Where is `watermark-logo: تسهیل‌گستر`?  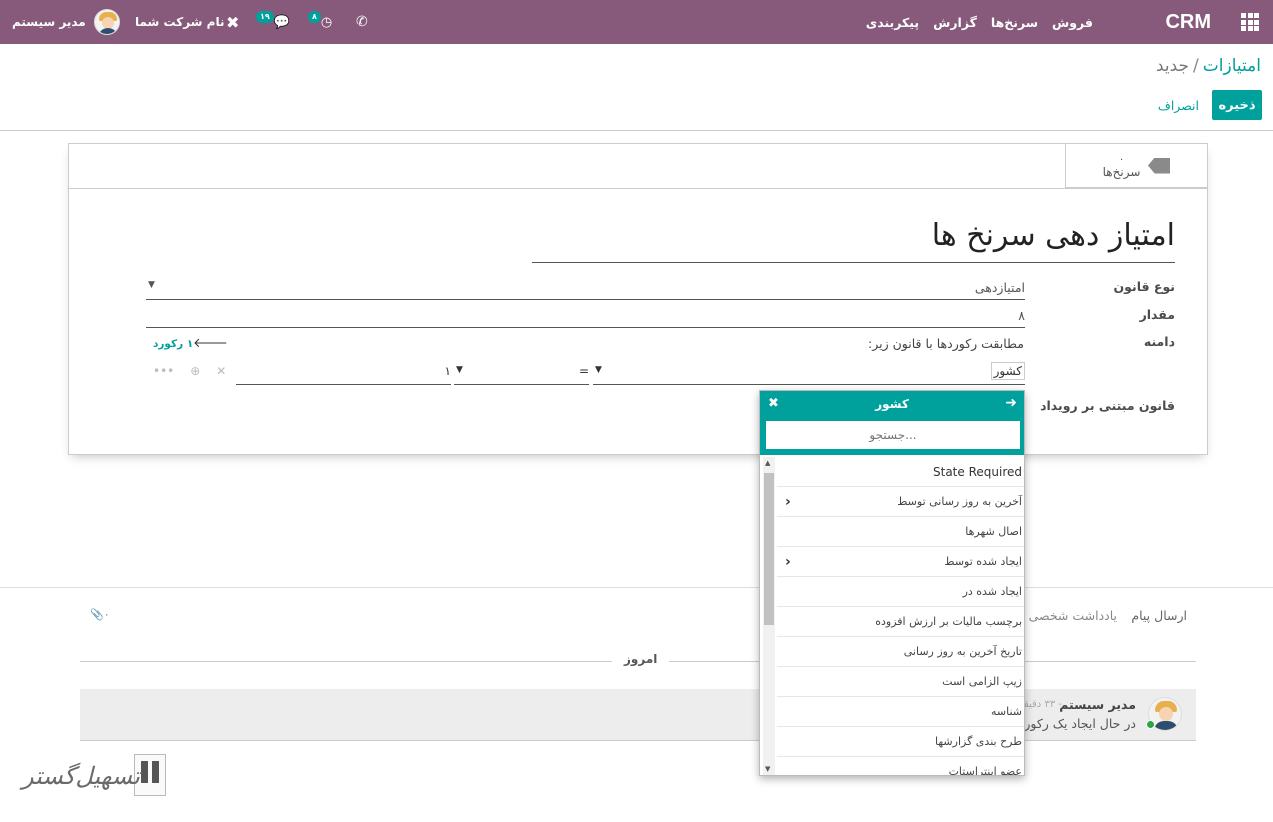
watermark-logo: تسهیل‌گستر is located at coordinates (97, 777).